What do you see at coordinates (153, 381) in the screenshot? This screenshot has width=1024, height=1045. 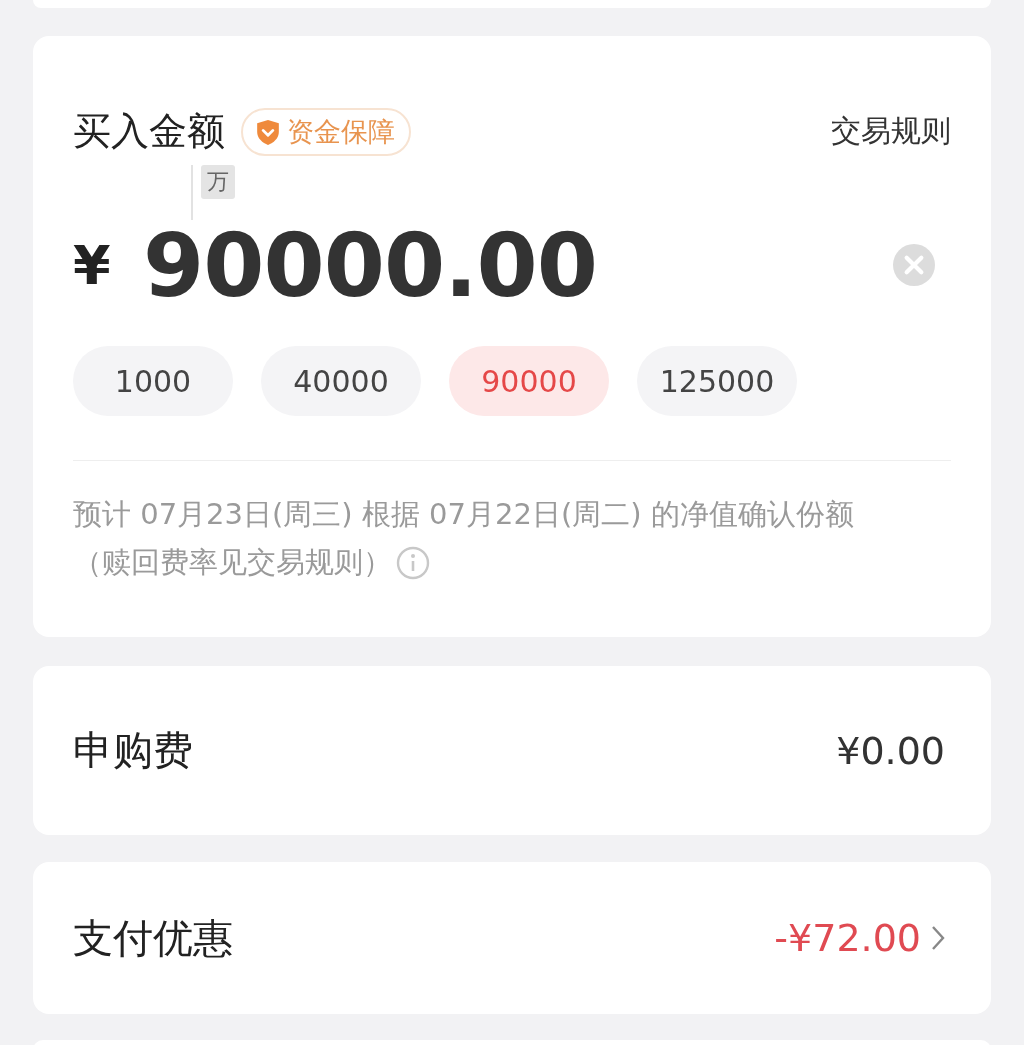 I see `amount-chip: 1000` at bounding box center [153, 381].